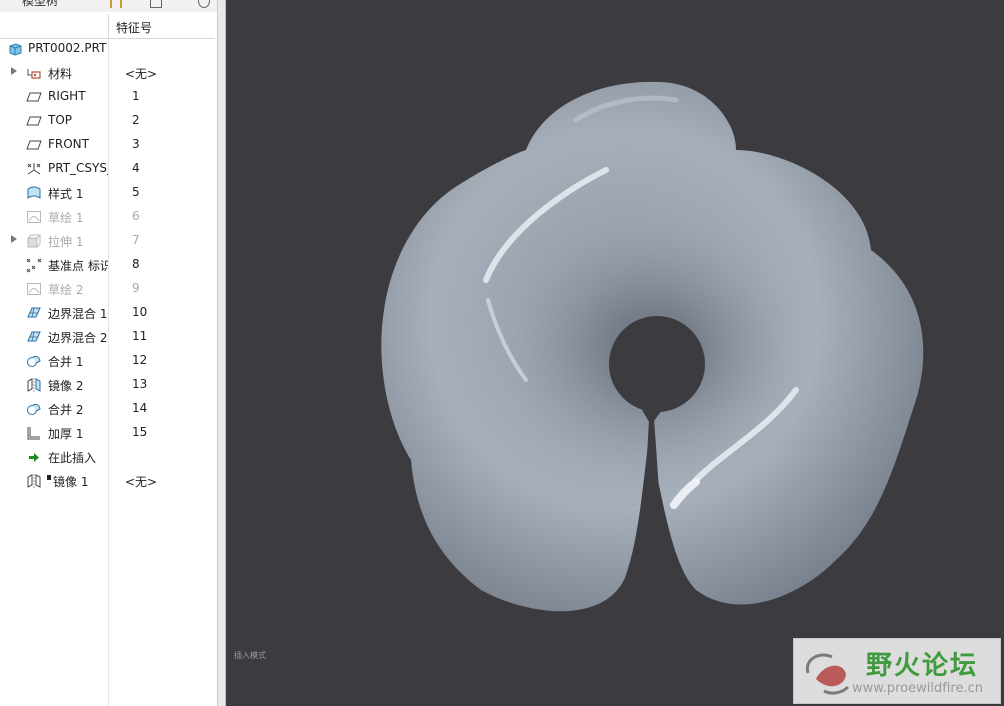 This screenshot has height=706, width=1004. What do you see at coordinates (140, 336) in the screenshot?
I see `feature-number: 11` at bounding box center [140, 336].